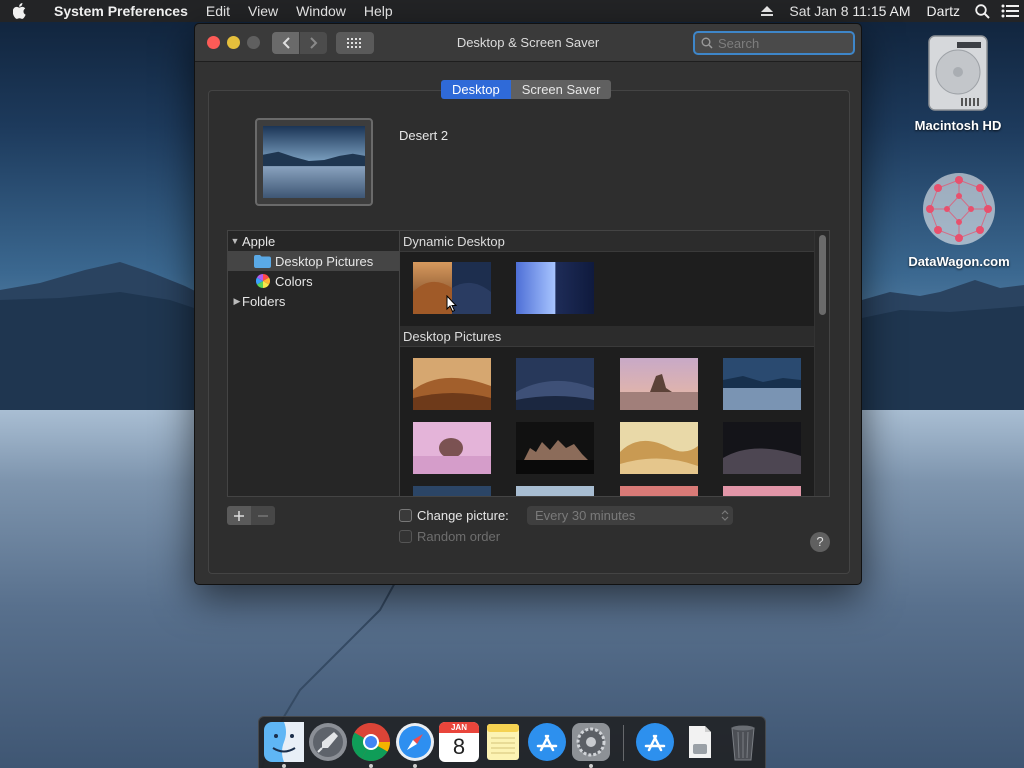 This screenshot has width=1024, height=768. Describe the element at coordinates (452, 384) in the screenshot. I see `wallpaper-tile-mojave-day` at that location.